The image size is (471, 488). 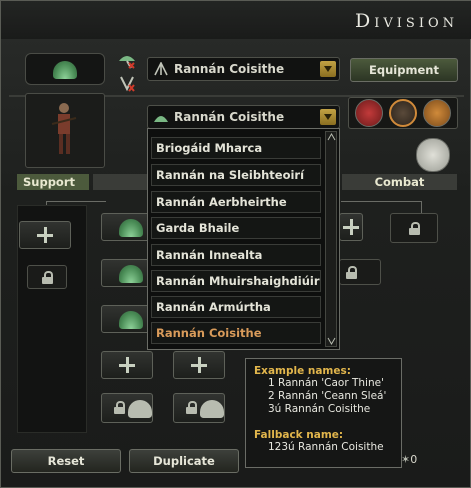 What do you see at coordinates (45, 235) in the screenshot?
I see `add-support-company-button` at bounding box center [45, 235].